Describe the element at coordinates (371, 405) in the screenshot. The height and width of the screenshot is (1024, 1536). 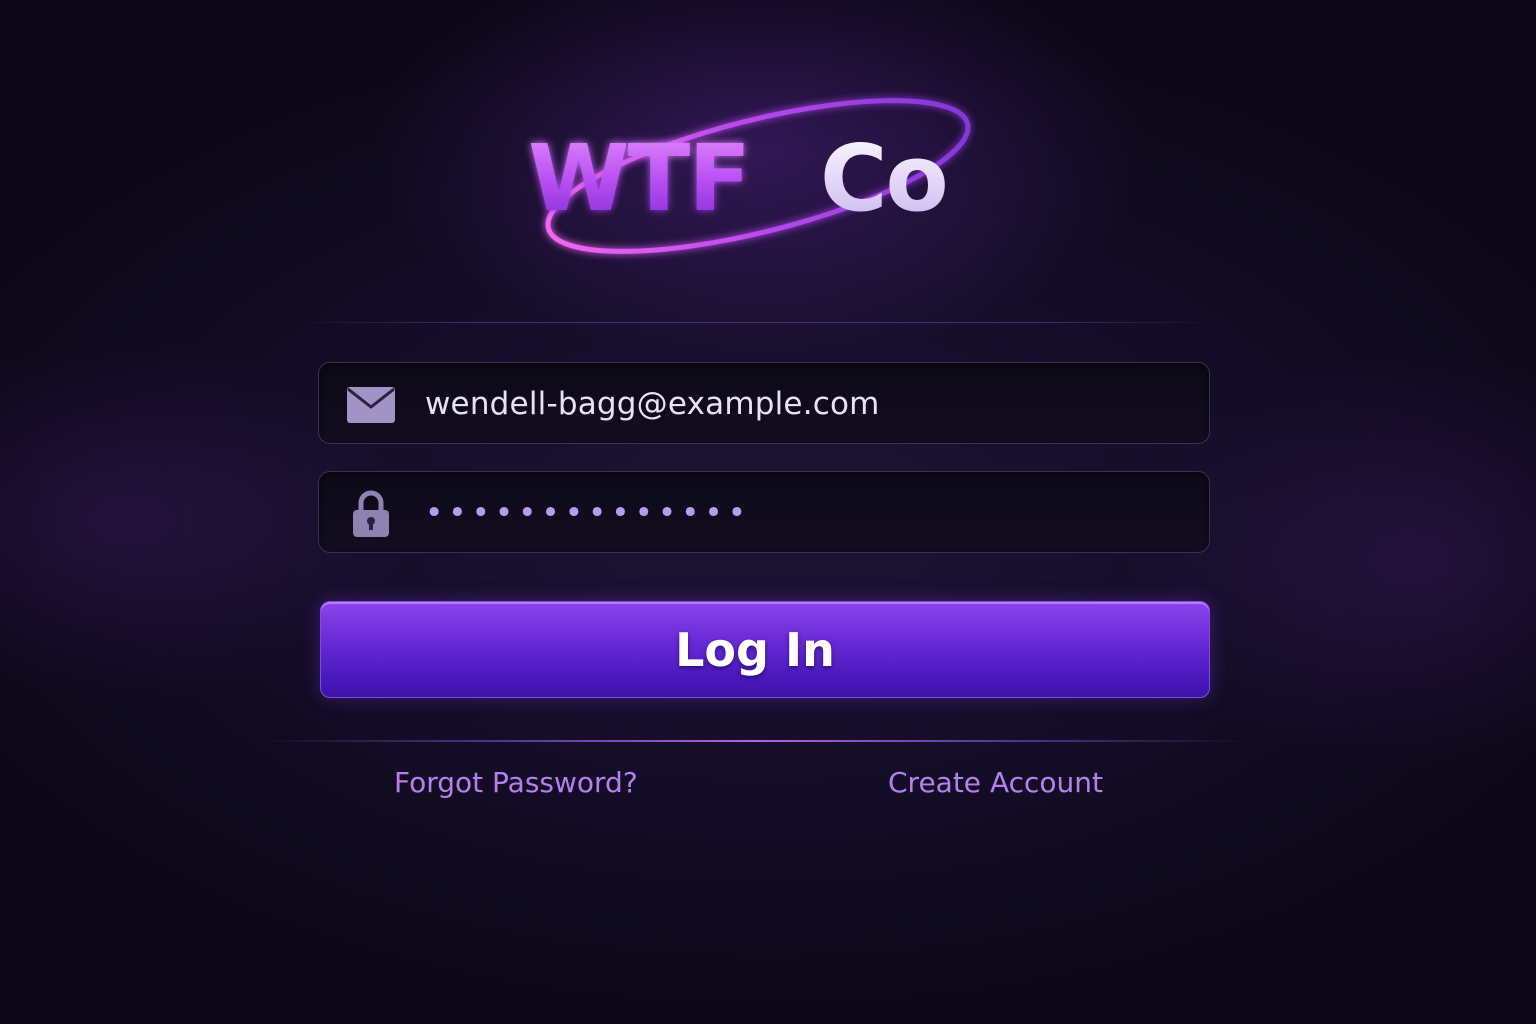
I see `envelope-icon` at that location.